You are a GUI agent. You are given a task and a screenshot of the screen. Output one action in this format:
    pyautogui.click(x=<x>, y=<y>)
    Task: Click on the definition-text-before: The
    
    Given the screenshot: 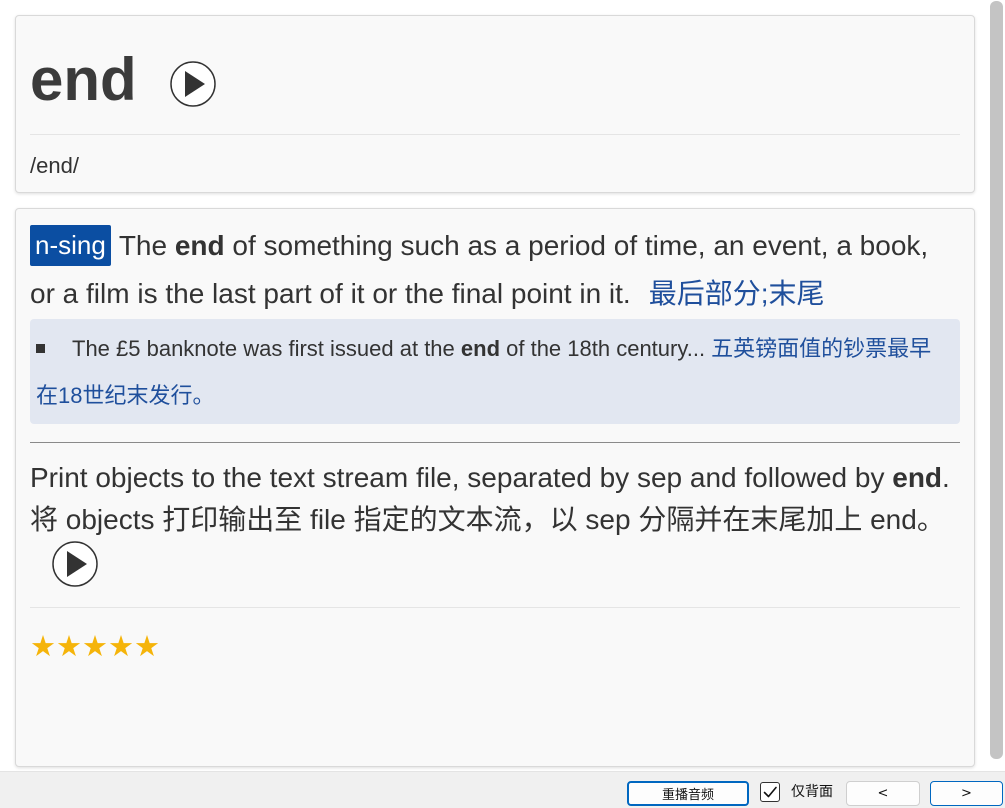 What is the action you would take?
    pyautogui.click(x=146, y=245)
    